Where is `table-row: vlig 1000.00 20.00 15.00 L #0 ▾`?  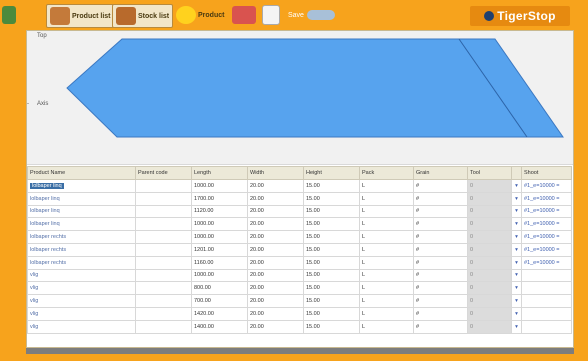 table-row: vlig 1000.00 20.00 15.00 L #0 ▾ is located at coordinates (299, 275).